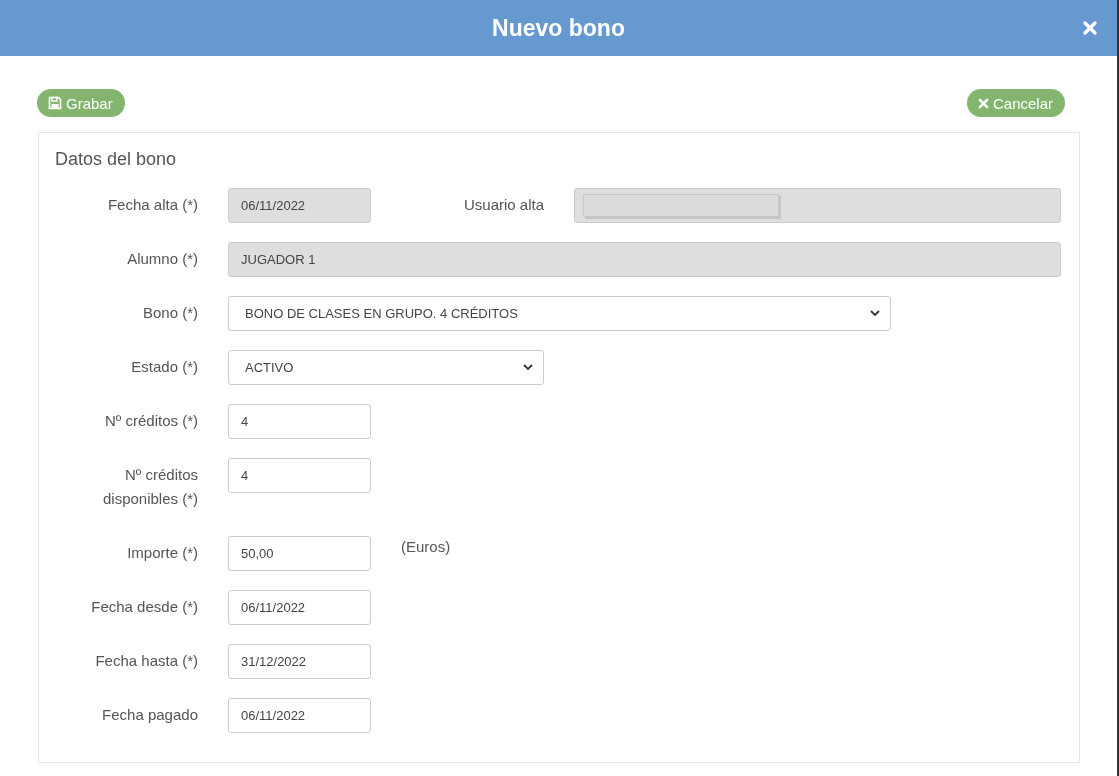  Describe the element at coordinates (162, 259) in the screenshot. I see `field-label: Alumno (*)` at that location.